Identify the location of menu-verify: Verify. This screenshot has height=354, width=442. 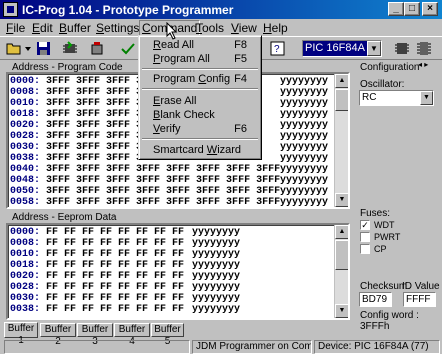
(167, 129).